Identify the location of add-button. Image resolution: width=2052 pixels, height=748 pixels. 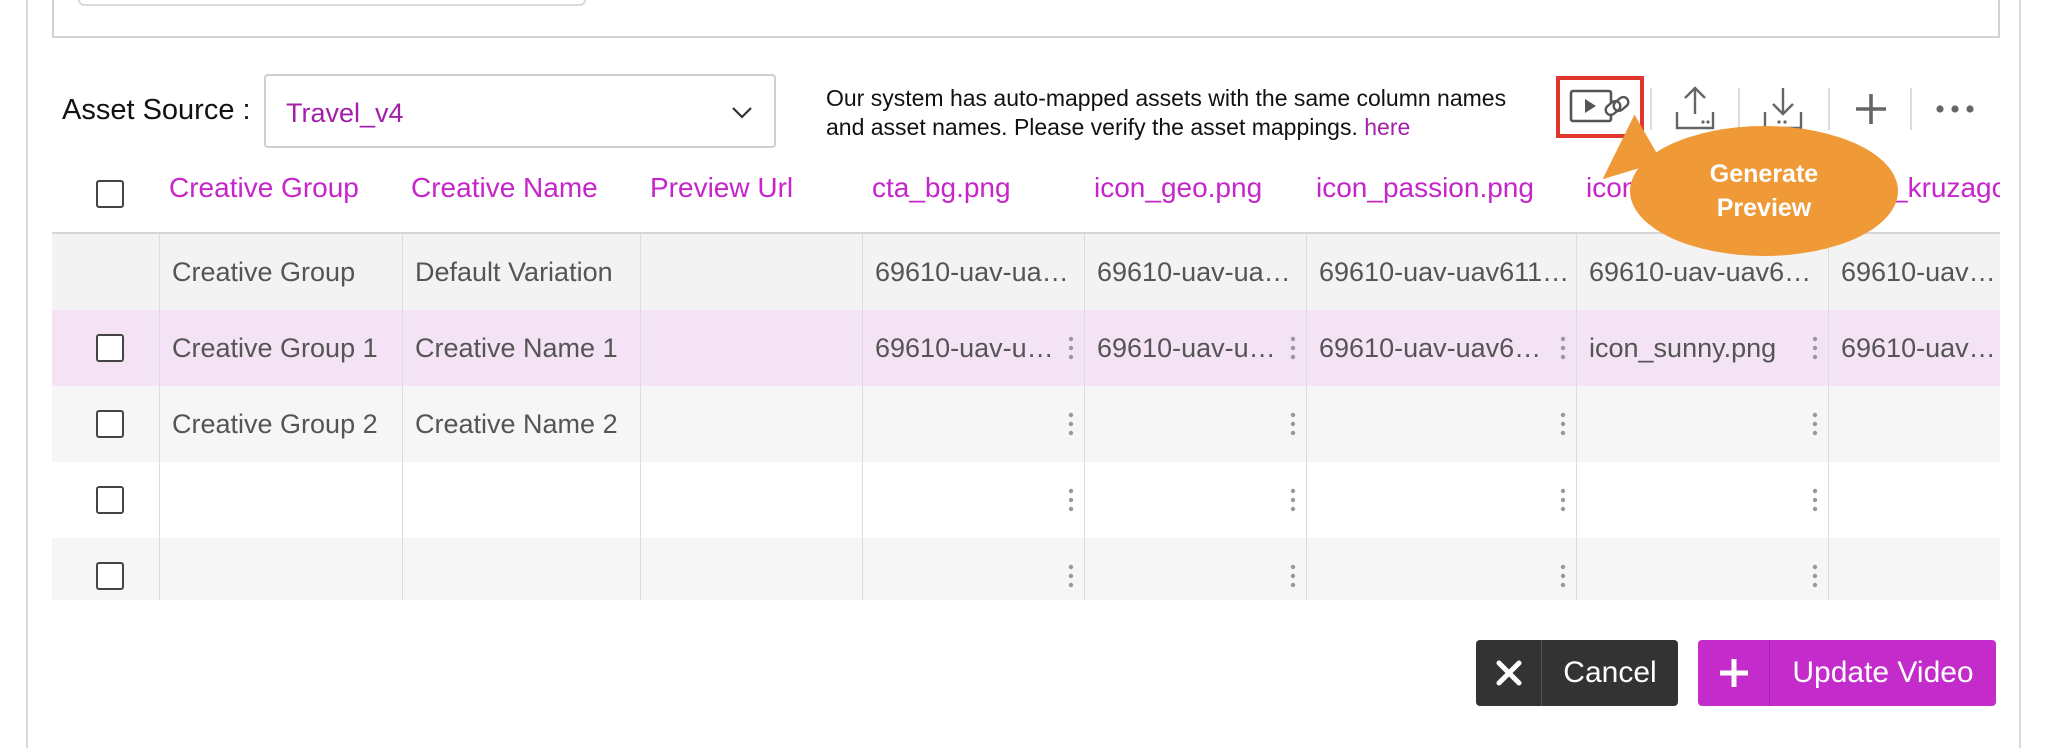
(1871, 109).